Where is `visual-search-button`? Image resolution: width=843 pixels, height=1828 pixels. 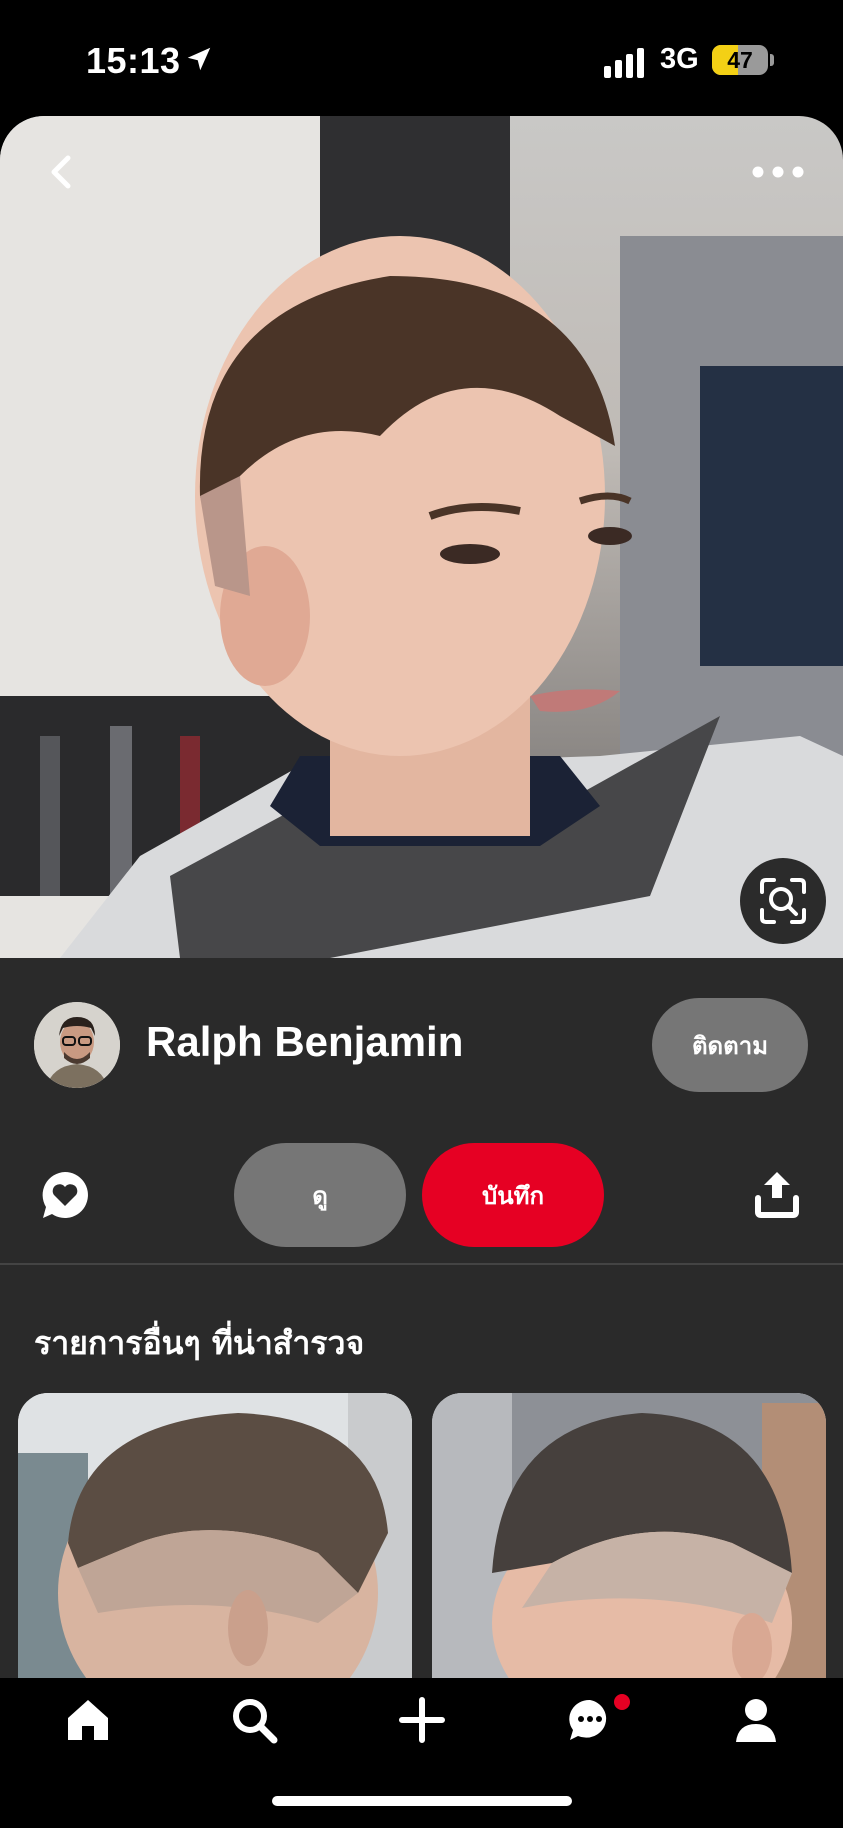 visual-search-button is located at coordinates (783, 901).